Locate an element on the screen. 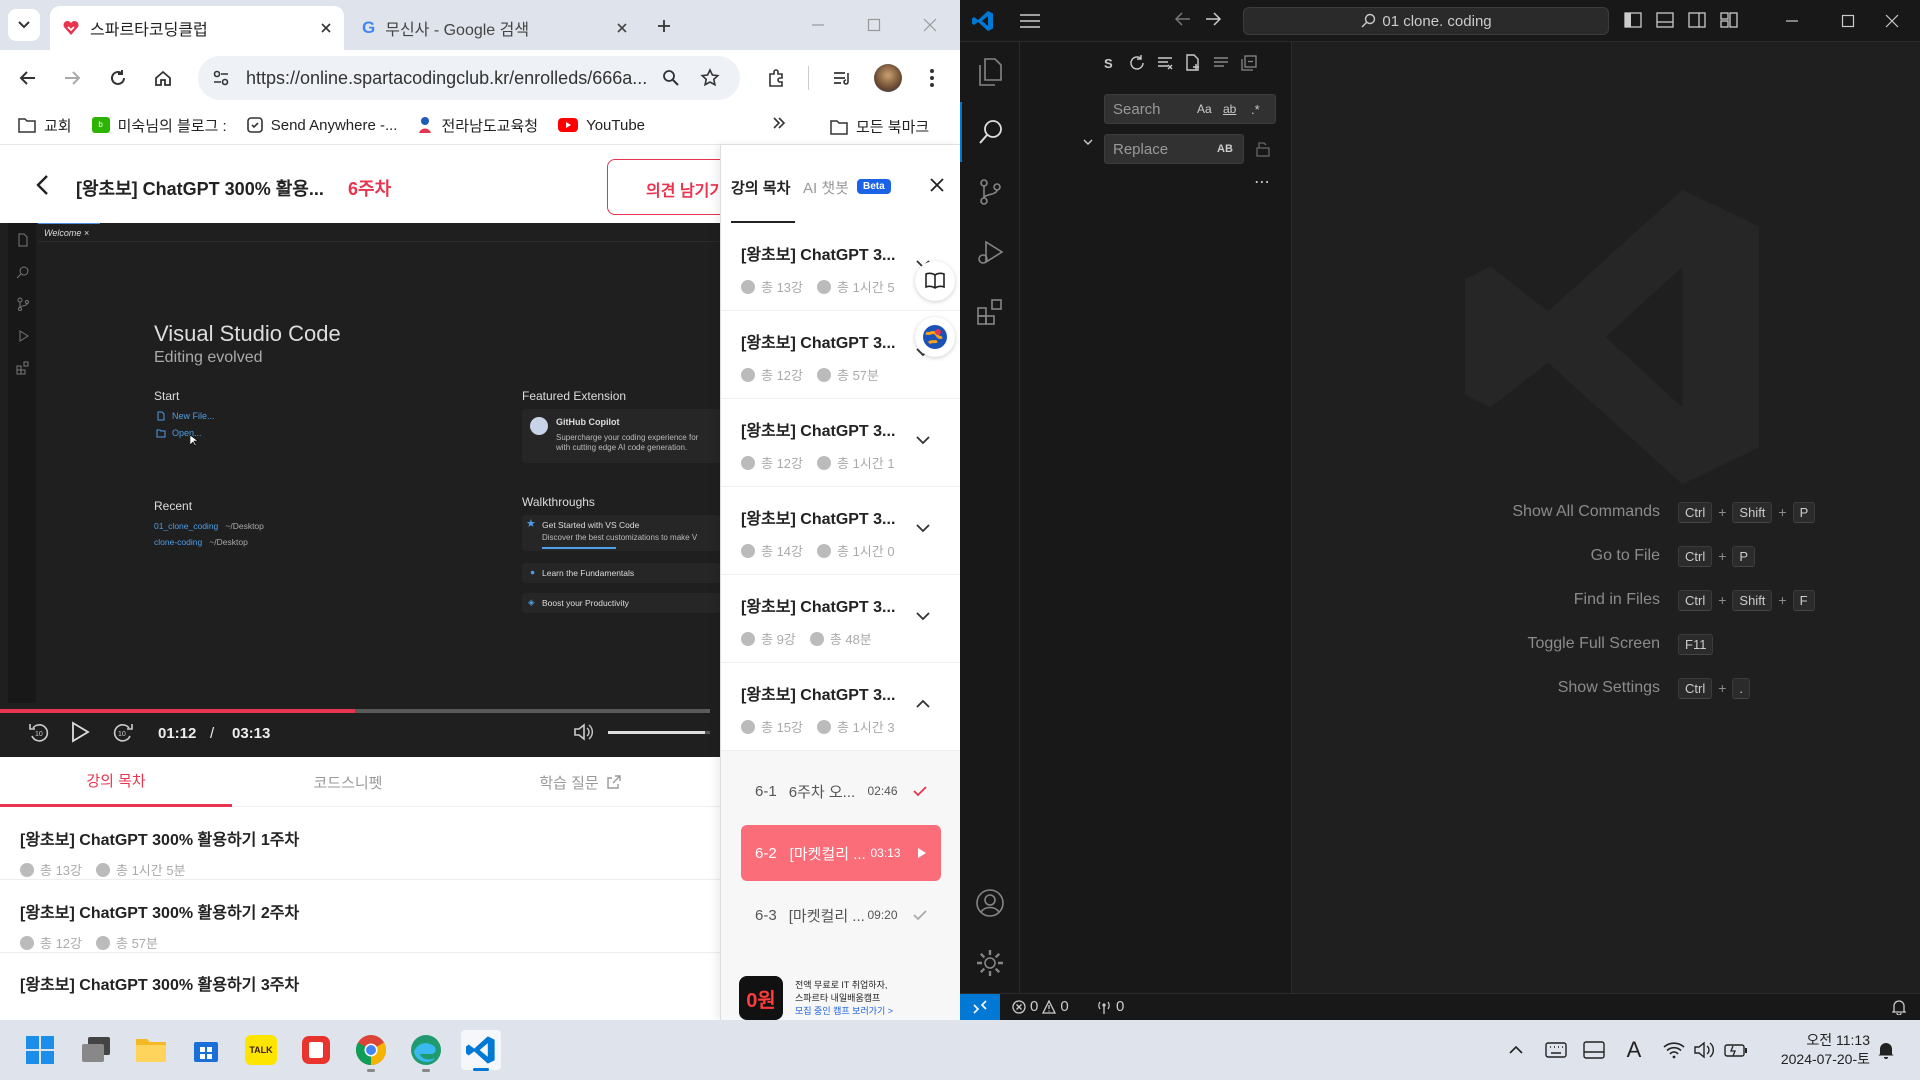  replace-input: Replace AB is located at coordinates (1174, 149).